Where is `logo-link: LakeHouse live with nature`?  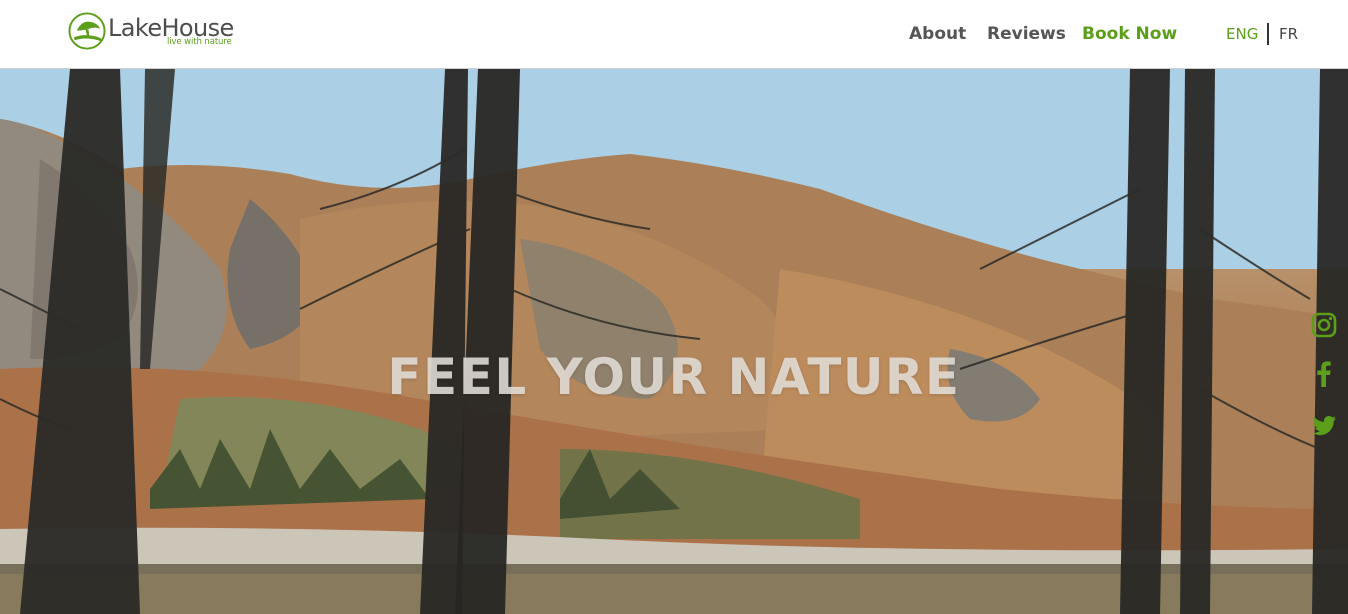
logo-link: LakeHouse live with nature is located at coordinates (158, 32).